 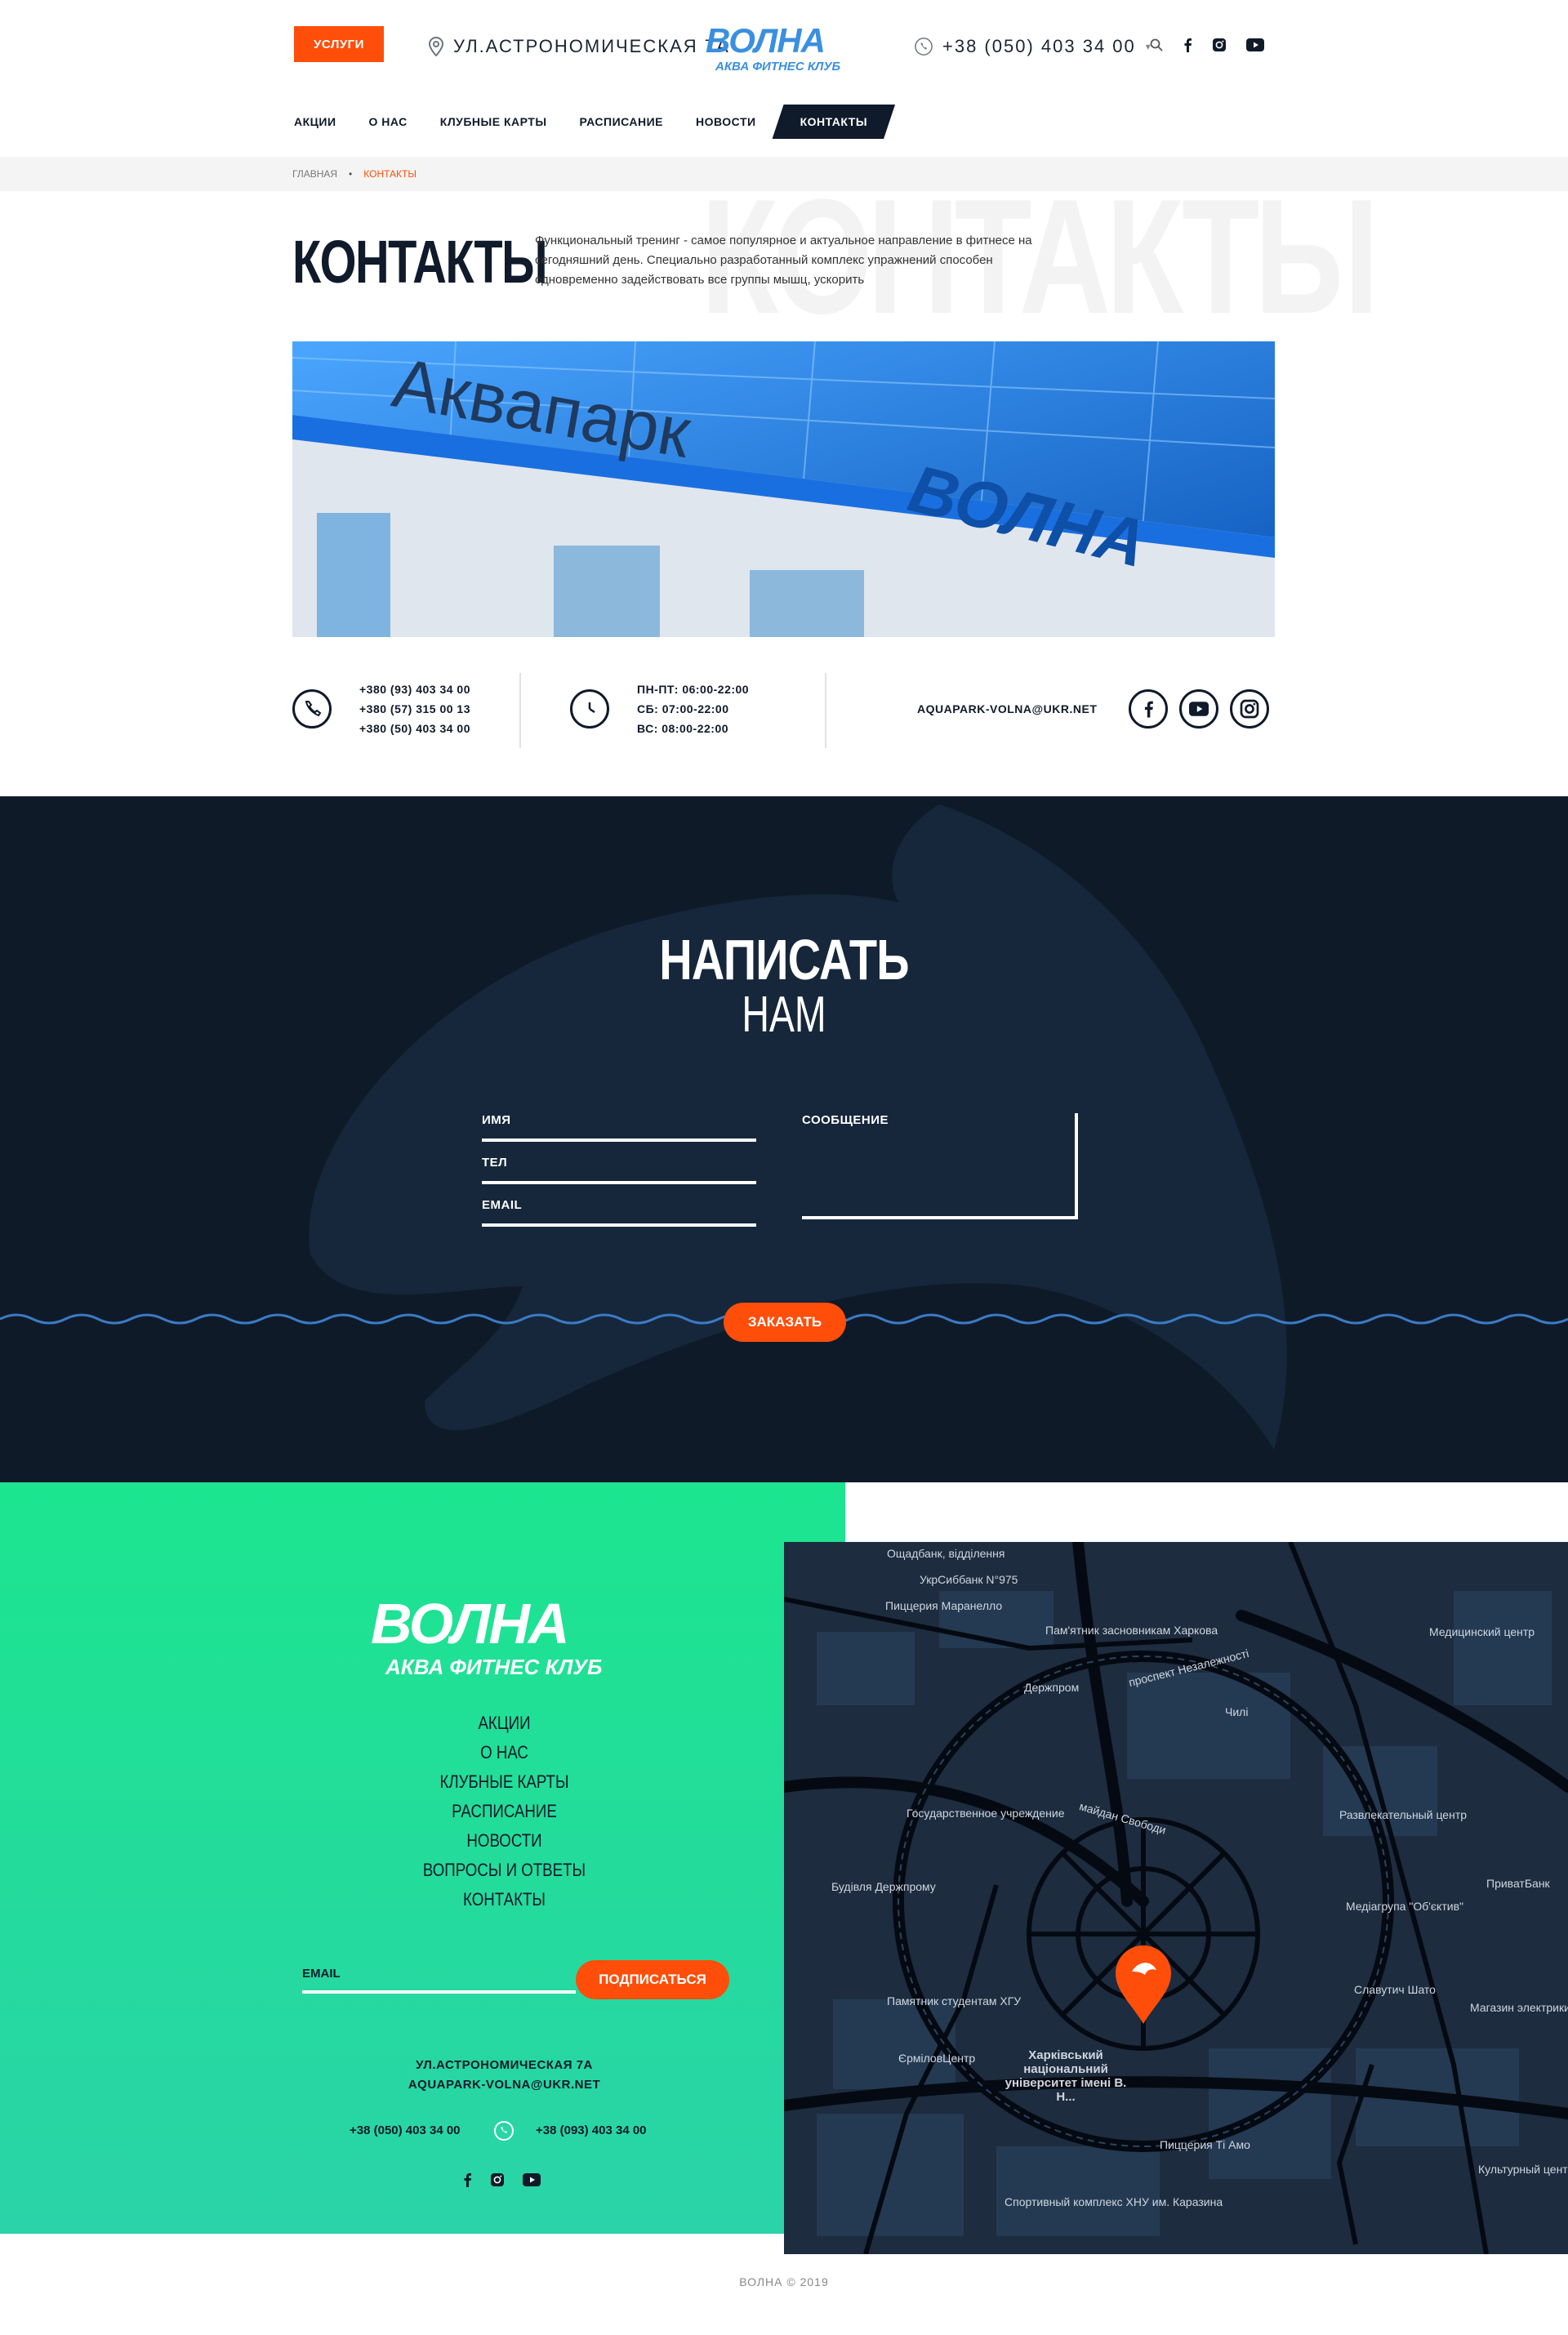 I want to click on map-label: Развлекательный центр, so click(x=1403, y=1814).